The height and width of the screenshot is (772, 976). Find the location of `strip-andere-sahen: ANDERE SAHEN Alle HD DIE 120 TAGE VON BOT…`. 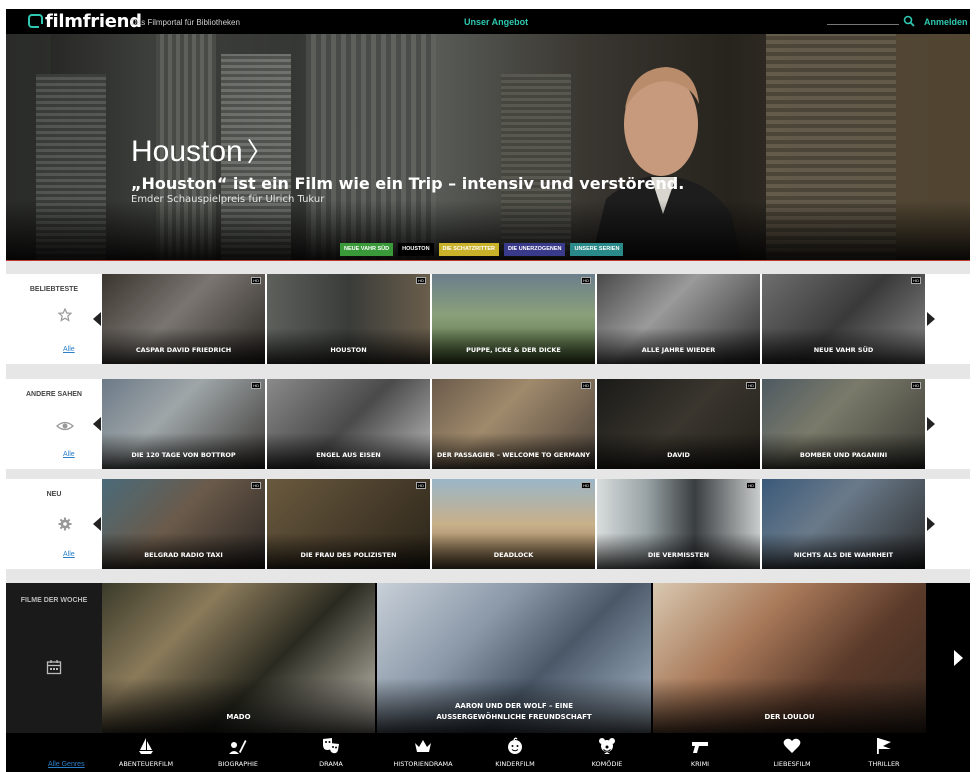

strip-andere-sahen: ANDERE SAHEN Alle HD DIE 120 TAGE VON BOT… is located at coordinates (488, 424).